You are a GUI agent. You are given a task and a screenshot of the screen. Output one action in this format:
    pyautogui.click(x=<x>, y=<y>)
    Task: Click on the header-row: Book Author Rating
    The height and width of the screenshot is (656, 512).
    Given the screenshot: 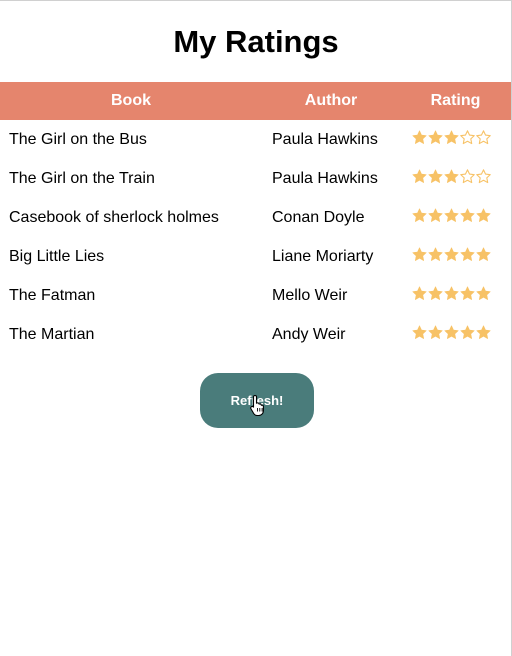 What is the action you would take?
    pyautogui.click(x=255, y=101)
    